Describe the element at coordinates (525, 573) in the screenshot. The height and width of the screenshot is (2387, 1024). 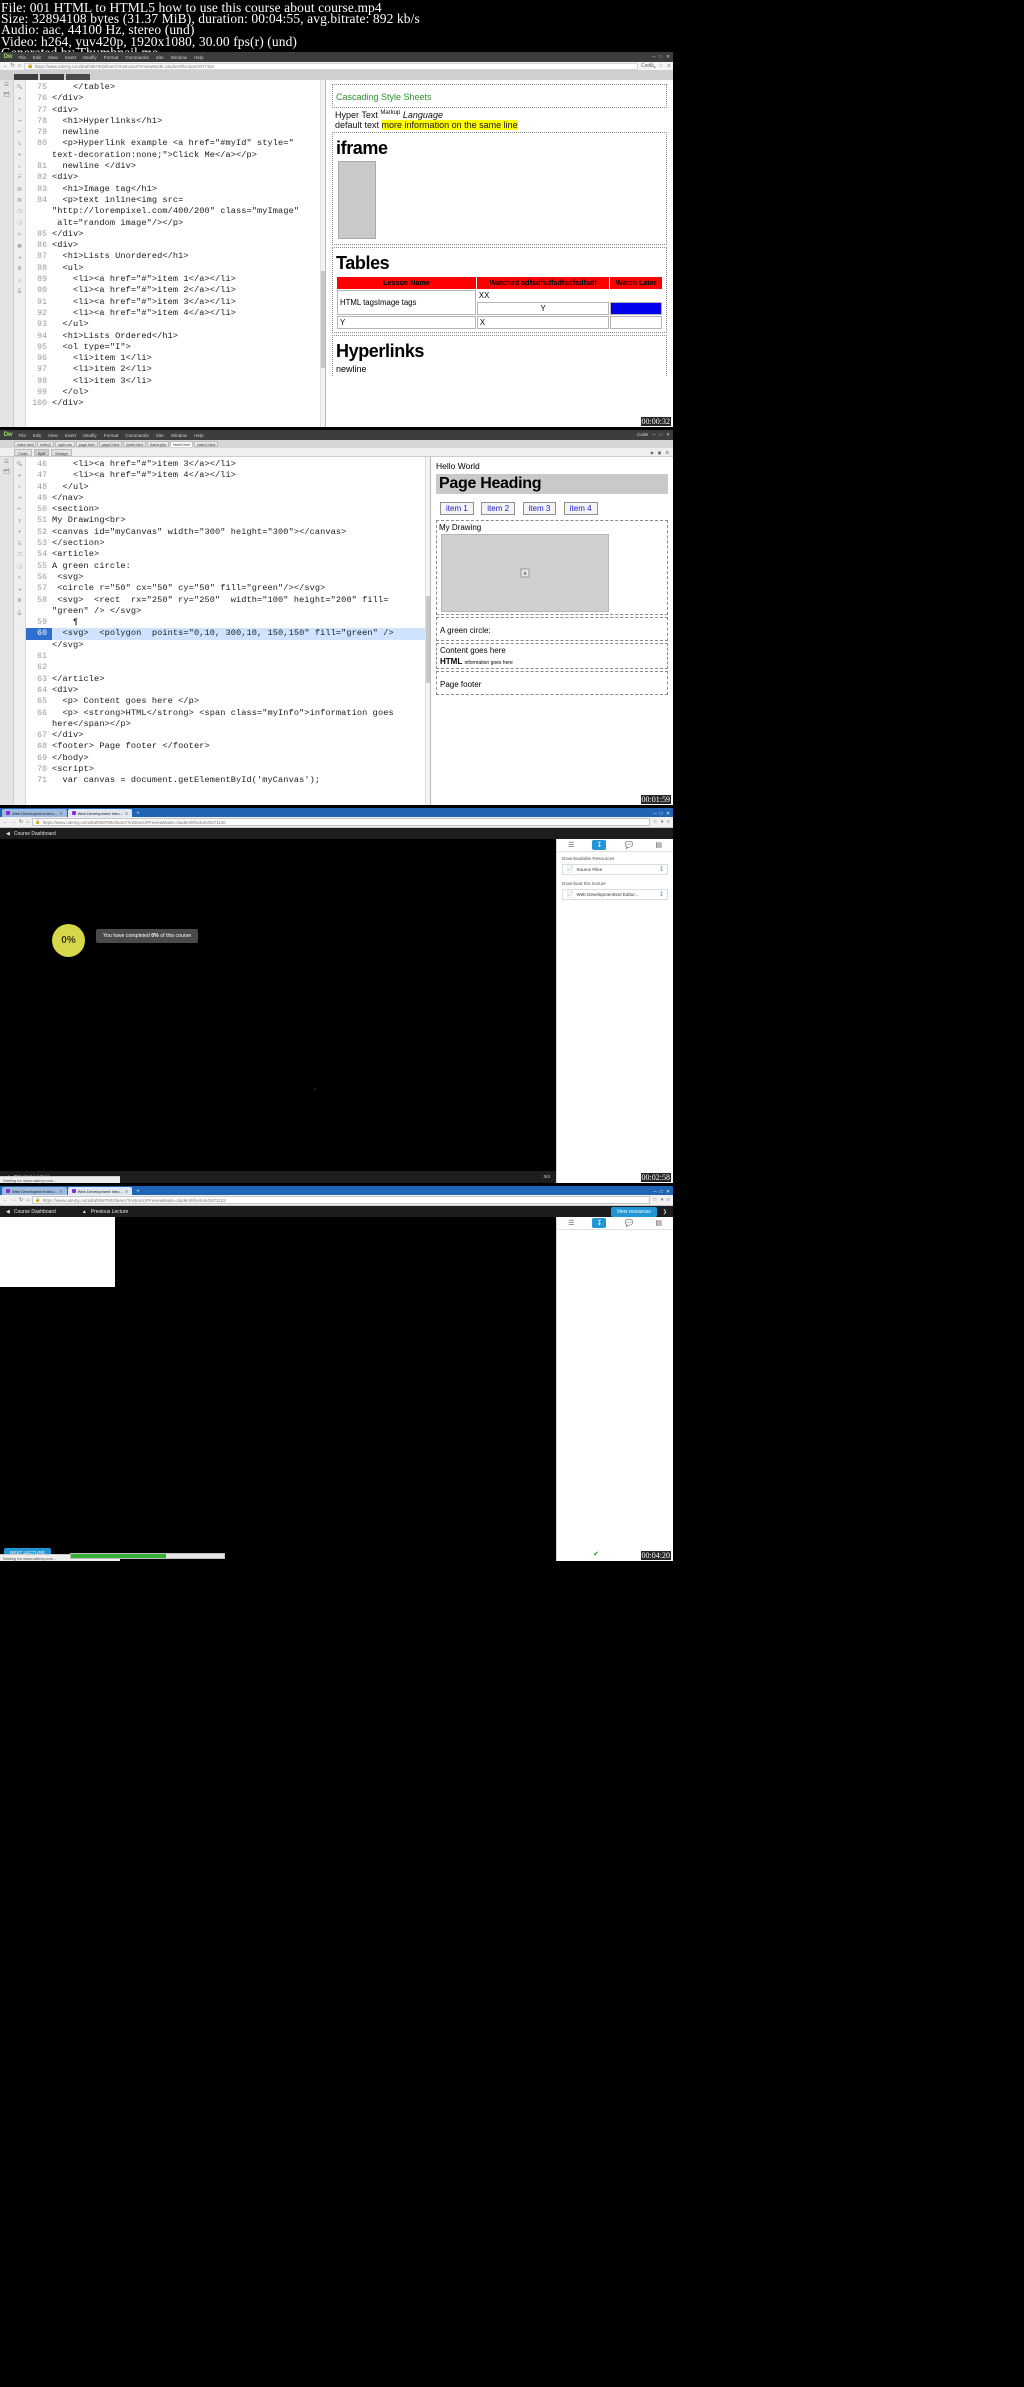
I see `canvas-element: ▲` at that location.